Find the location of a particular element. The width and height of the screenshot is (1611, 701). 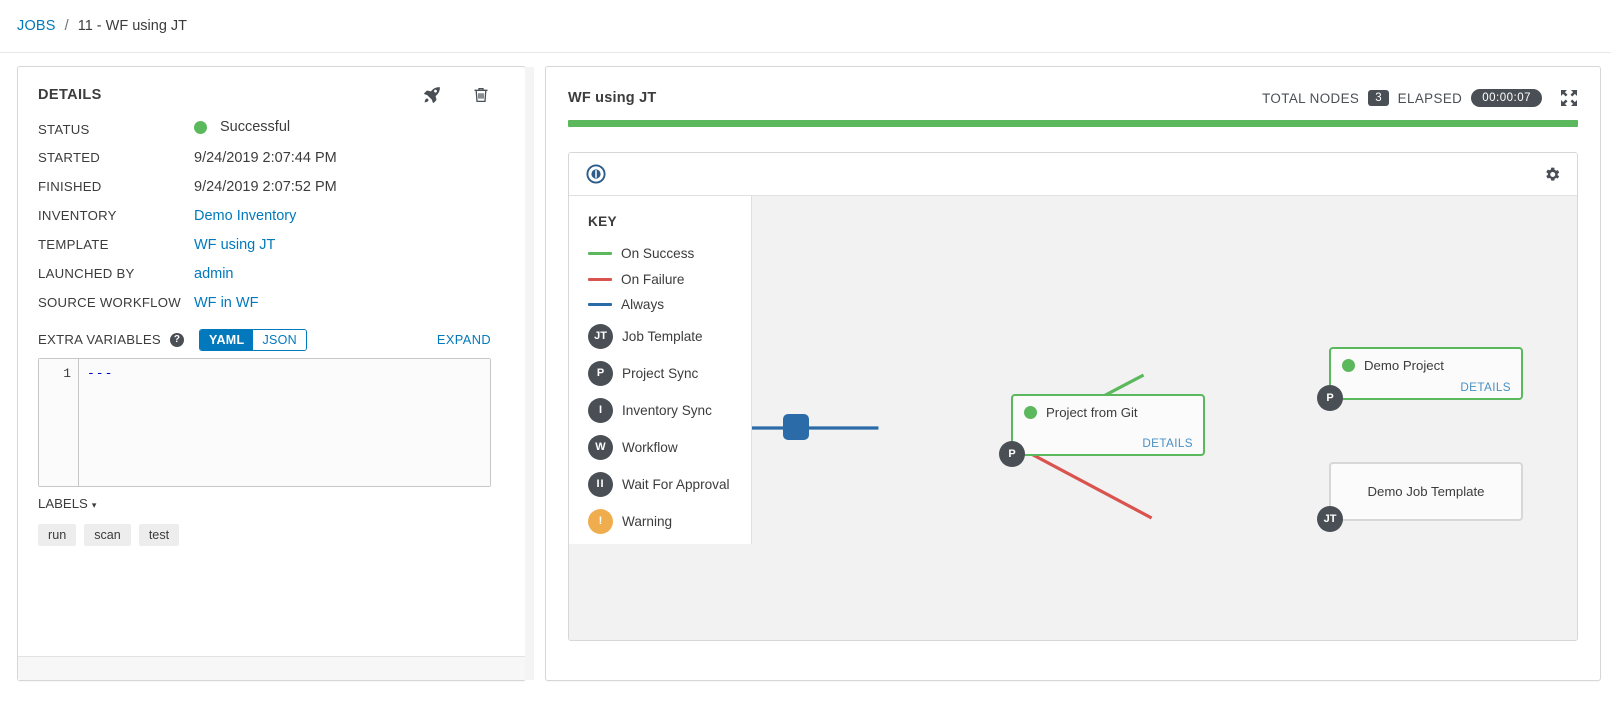

extra-variables-editor: 1 --- is located at coordinates (264, 422).